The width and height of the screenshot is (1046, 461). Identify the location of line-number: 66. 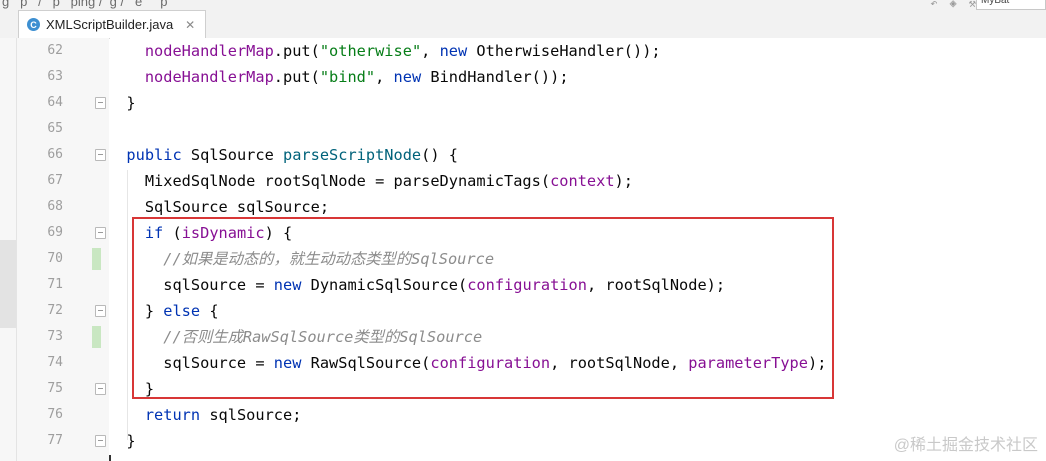
(55, 154).